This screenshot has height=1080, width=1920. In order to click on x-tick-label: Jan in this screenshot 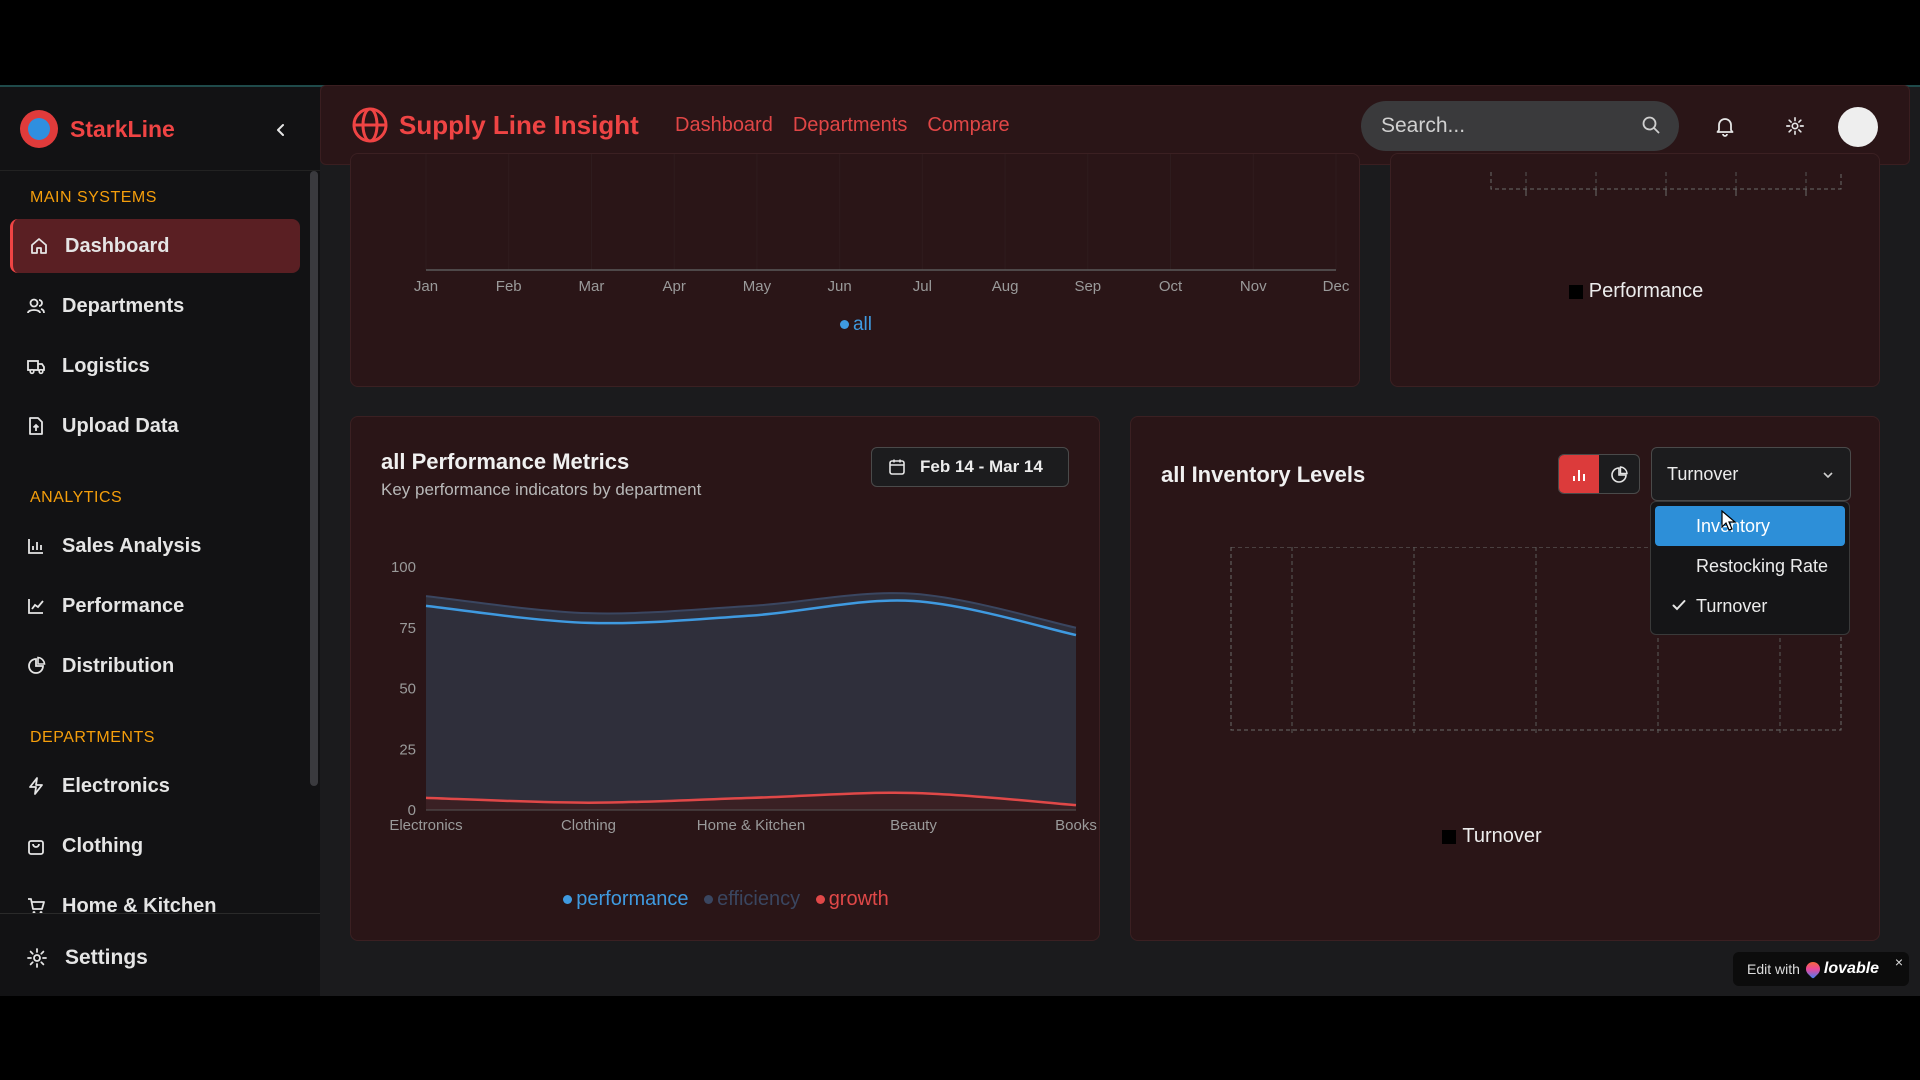, I will do `click(426, 286)`.